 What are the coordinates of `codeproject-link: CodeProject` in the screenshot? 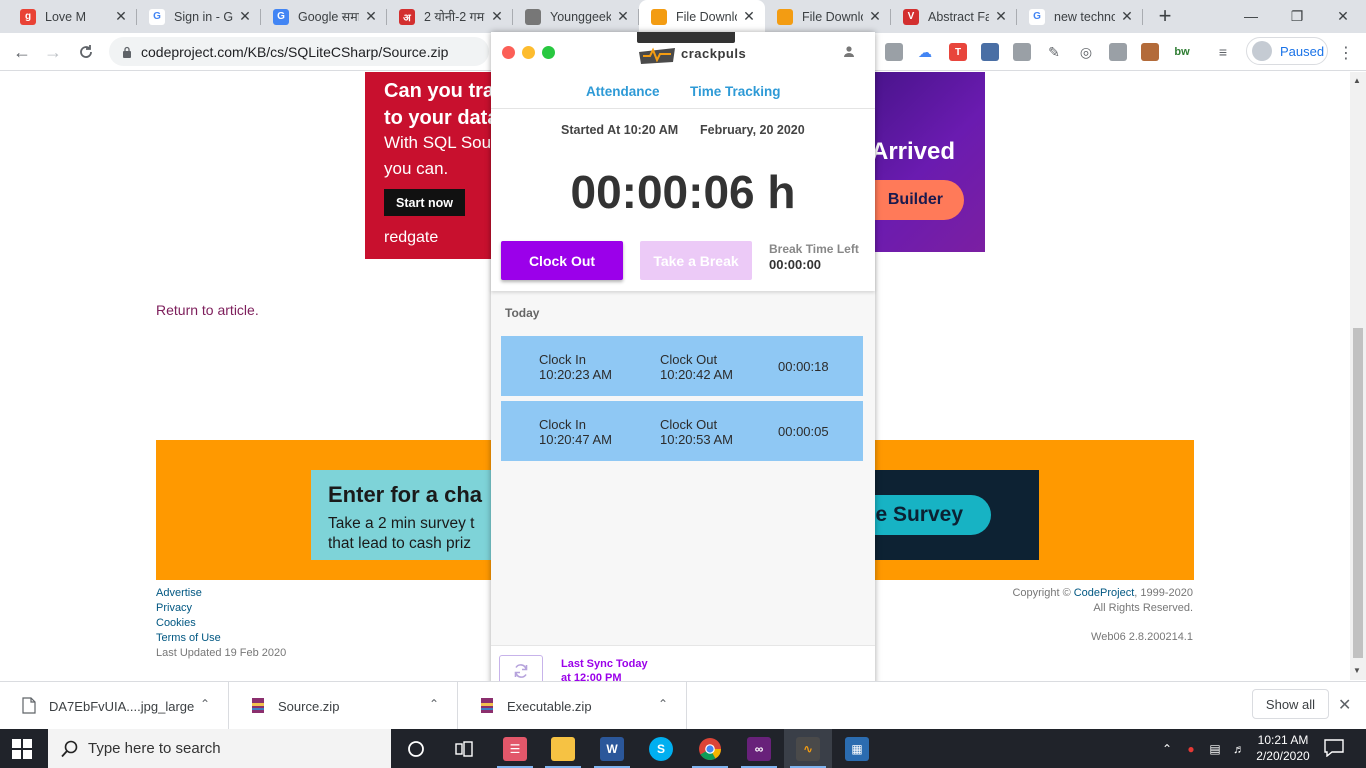 It's located at (1104, 593).